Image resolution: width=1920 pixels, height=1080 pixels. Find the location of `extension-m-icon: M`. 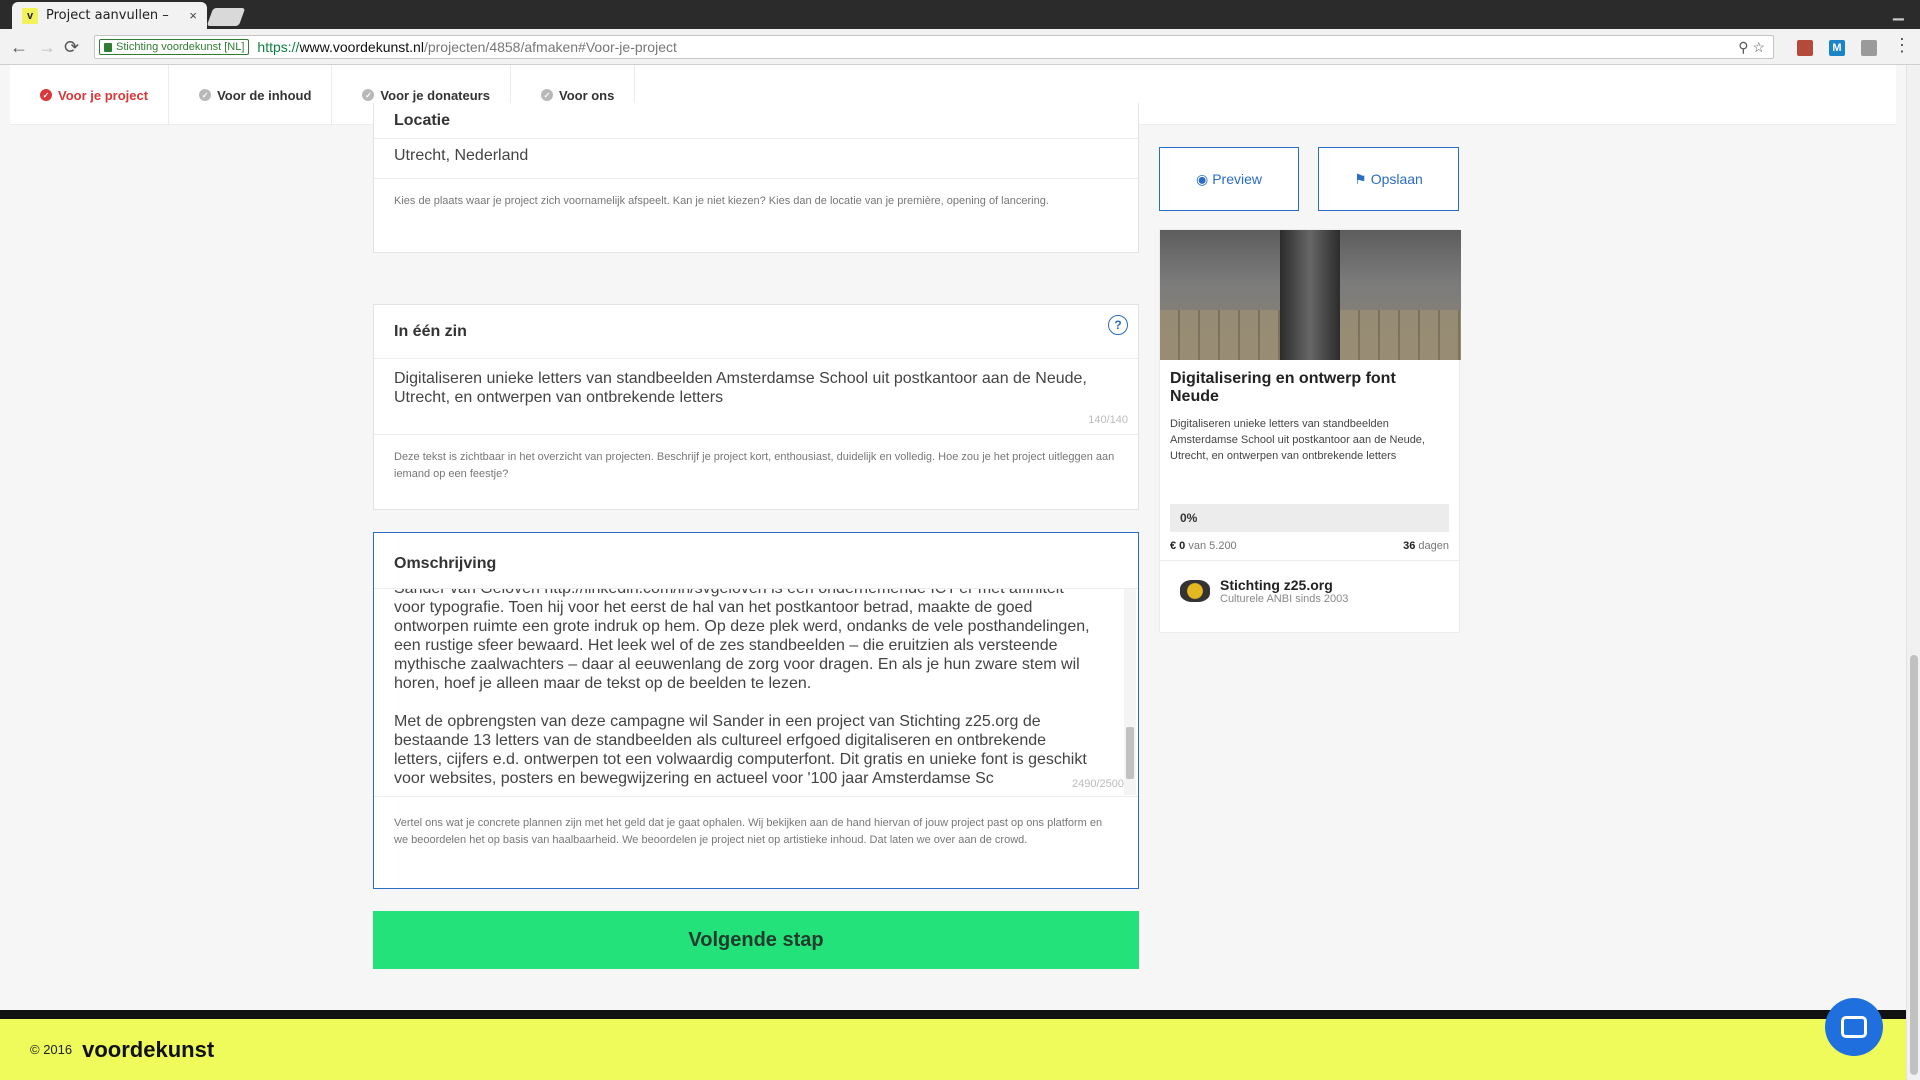

extension-m-icon: M is located at coordinates (1837, 48).